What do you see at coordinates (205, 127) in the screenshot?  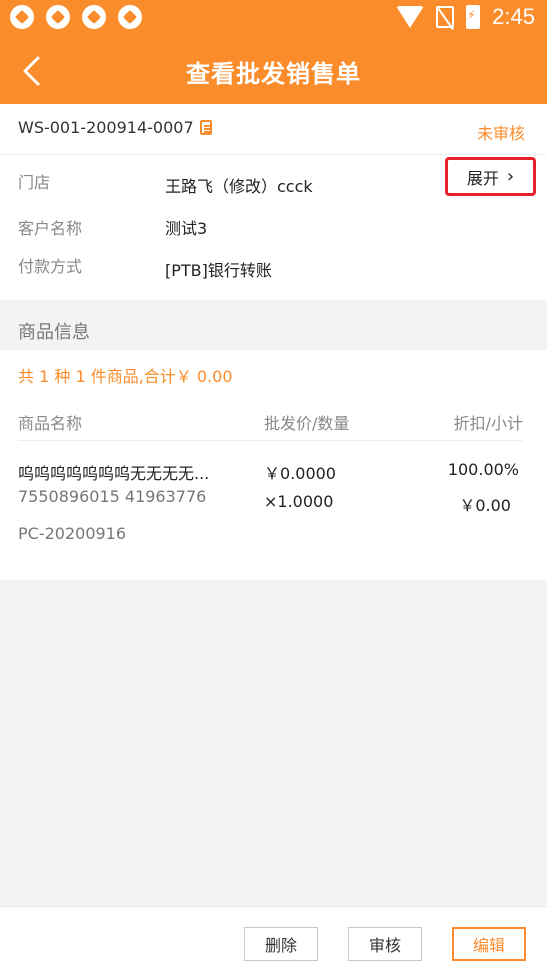 I see `copy-document-icon` at bounding box center [205, 127].